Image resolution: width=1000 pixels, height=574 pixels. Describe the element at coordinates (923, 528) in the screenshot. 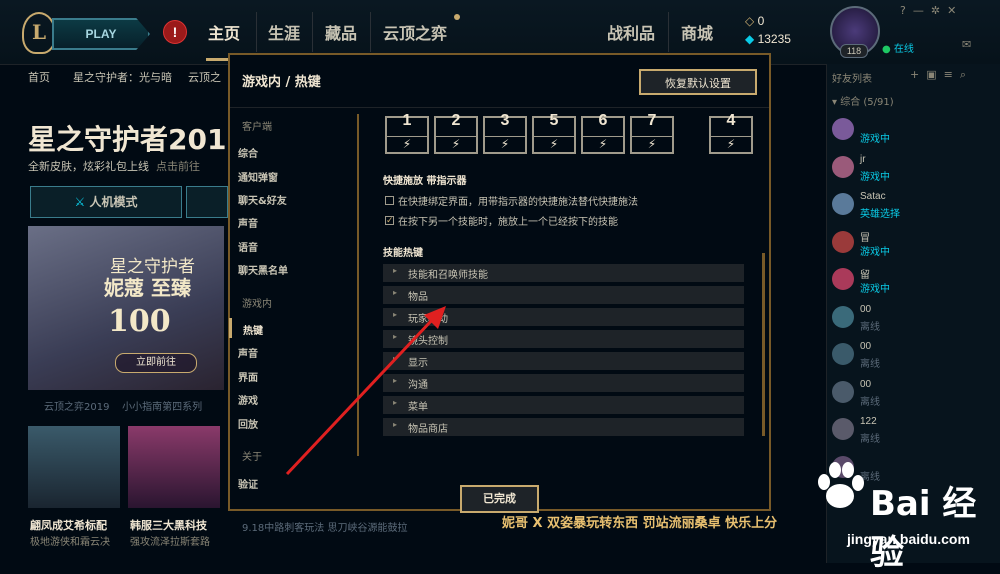

I see `baidu-watermark-text: Bai 经验` at that location.